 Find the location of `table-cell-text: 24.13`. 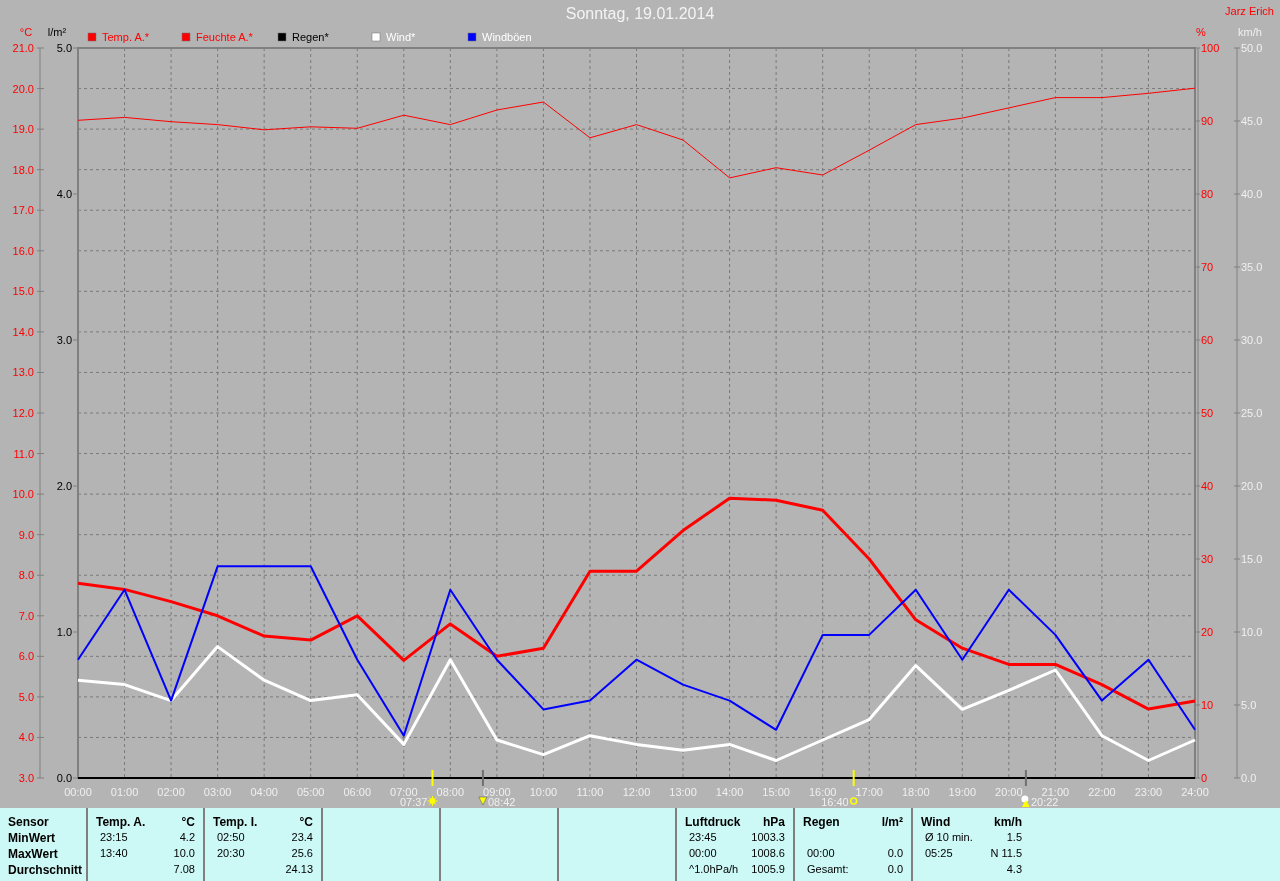

table-cell-text: 24.13 is located at coordinates (299, 870).